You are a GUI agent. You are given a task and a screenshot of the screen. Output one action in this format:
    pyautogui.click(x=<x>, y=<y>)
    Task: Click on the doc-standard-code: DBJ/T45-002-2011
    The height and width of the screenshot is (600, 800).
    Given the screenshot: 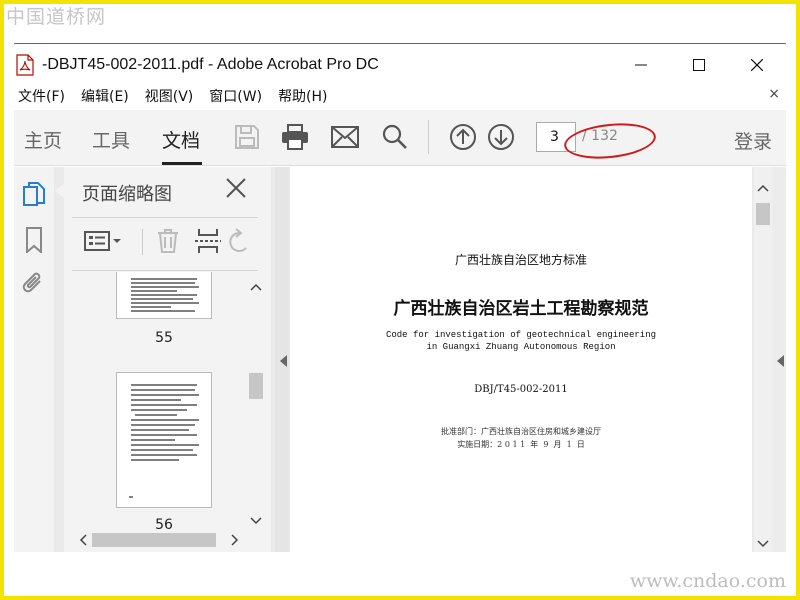 What is the action you would take?
    pyautogui.click(x=521, y=389)
    